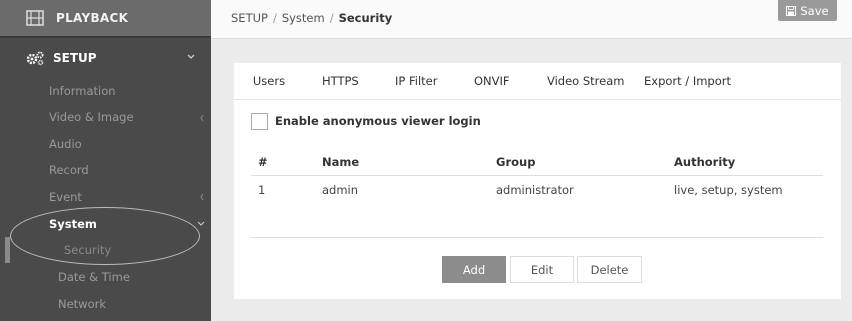 The image size is (852, 321). What do you see at coordinates (259, 121) in the screenshot?
I see `anonymous-login-checkbox` at bounding box center [259, 121].